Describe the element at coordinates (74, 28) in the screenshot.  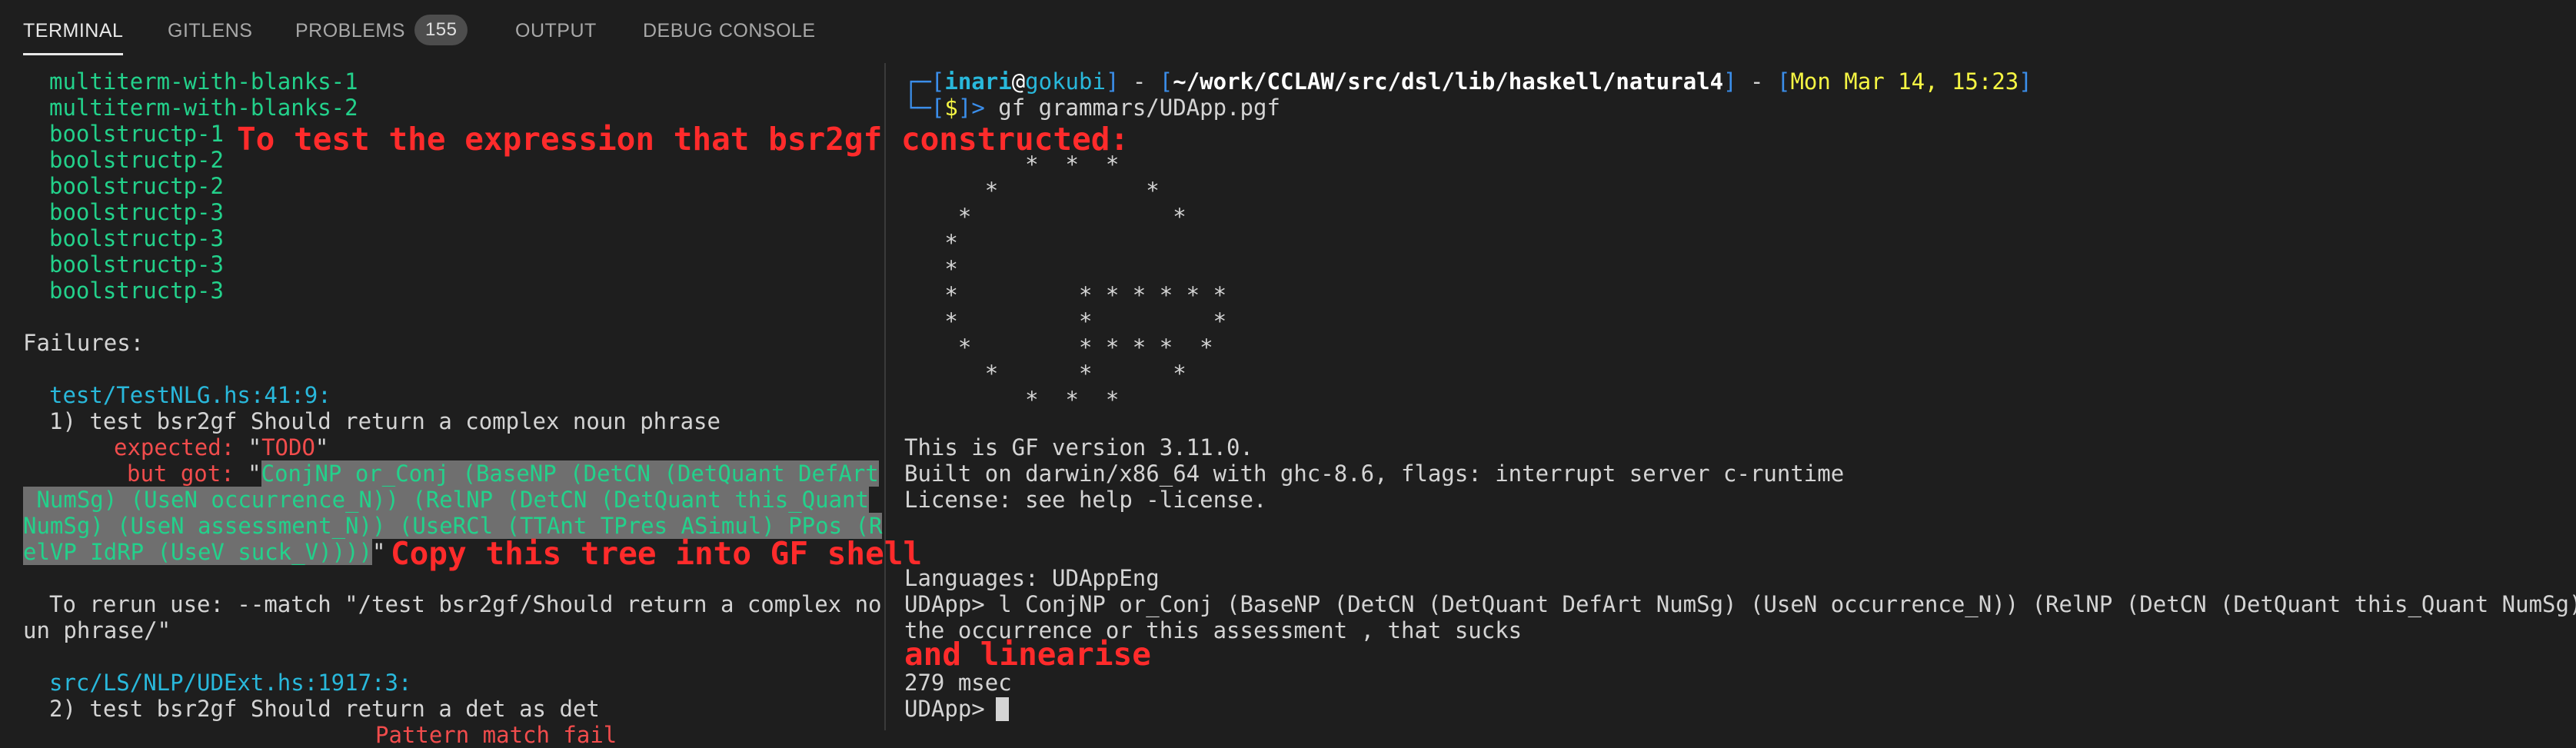
I see `tab-terminal: TERMINAL` at that location.